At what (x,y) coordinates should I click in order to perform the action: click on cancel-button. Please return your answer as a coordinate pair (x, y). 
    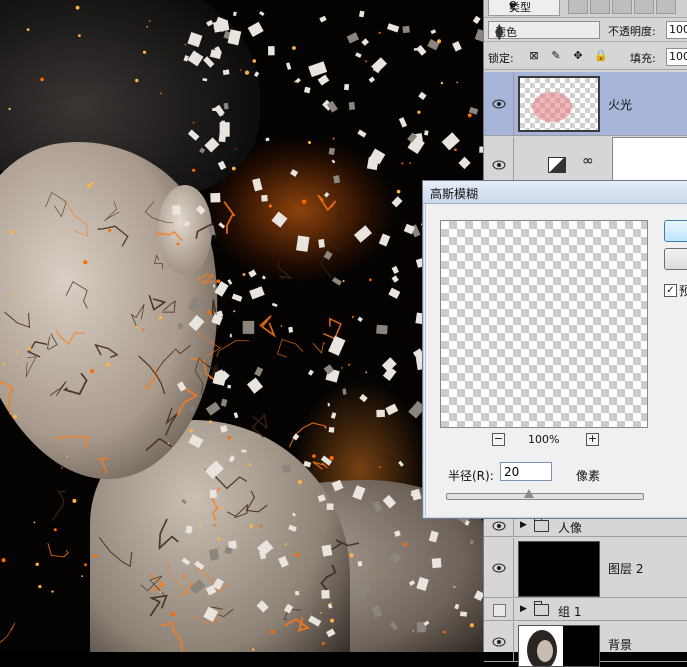
    Looking at the image, I should click on (675, 259).